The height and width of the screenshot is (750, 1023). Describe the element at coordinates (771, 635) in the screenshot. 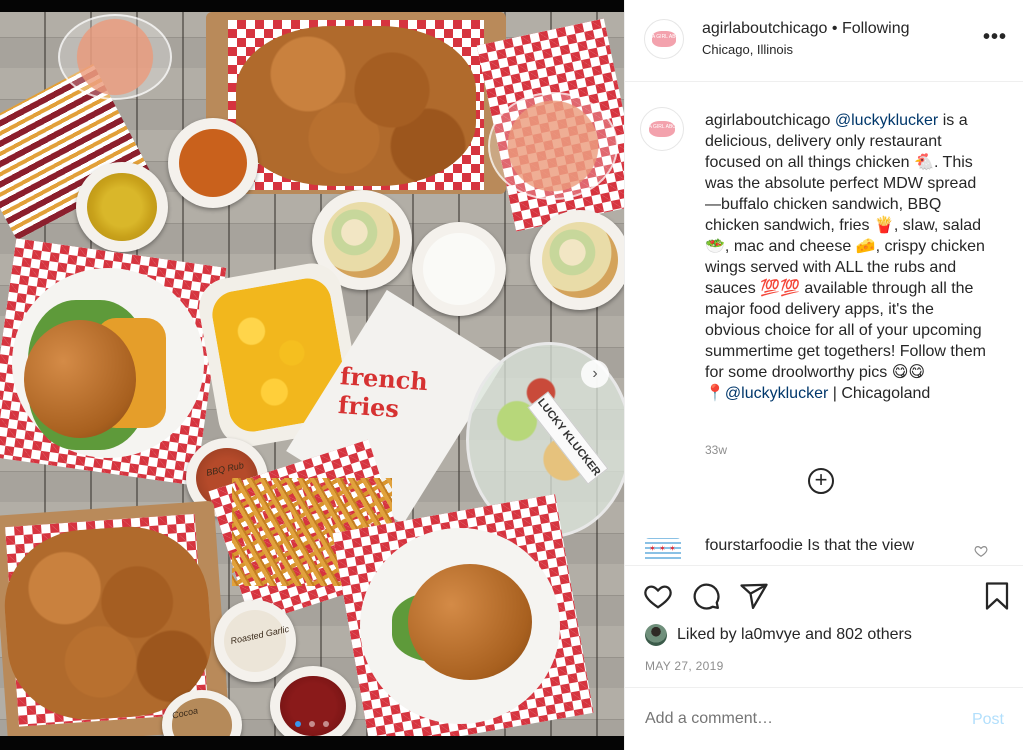

I see `liker-username: la0mvye` at that location.